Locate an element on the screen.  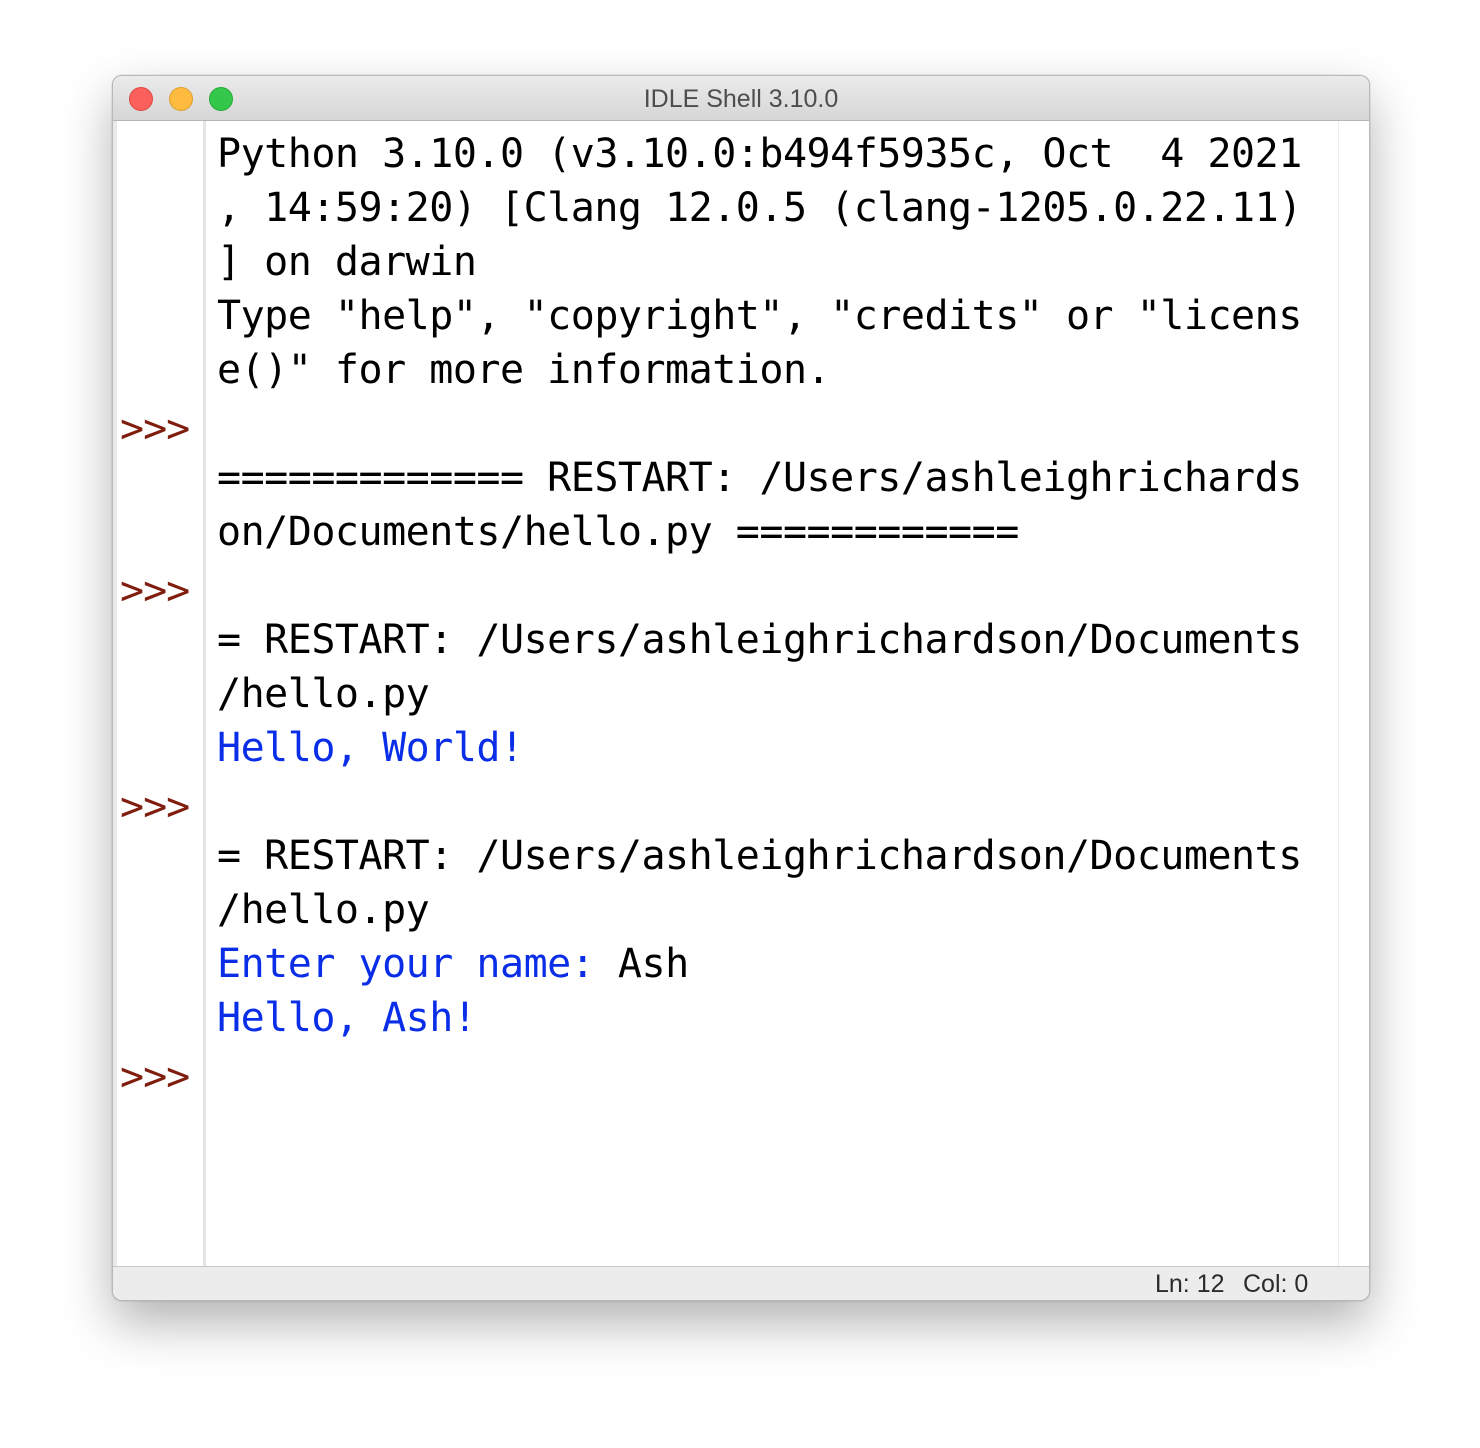
column-number-indicator: Col: 0 is located at coordinates (1276, 1284).